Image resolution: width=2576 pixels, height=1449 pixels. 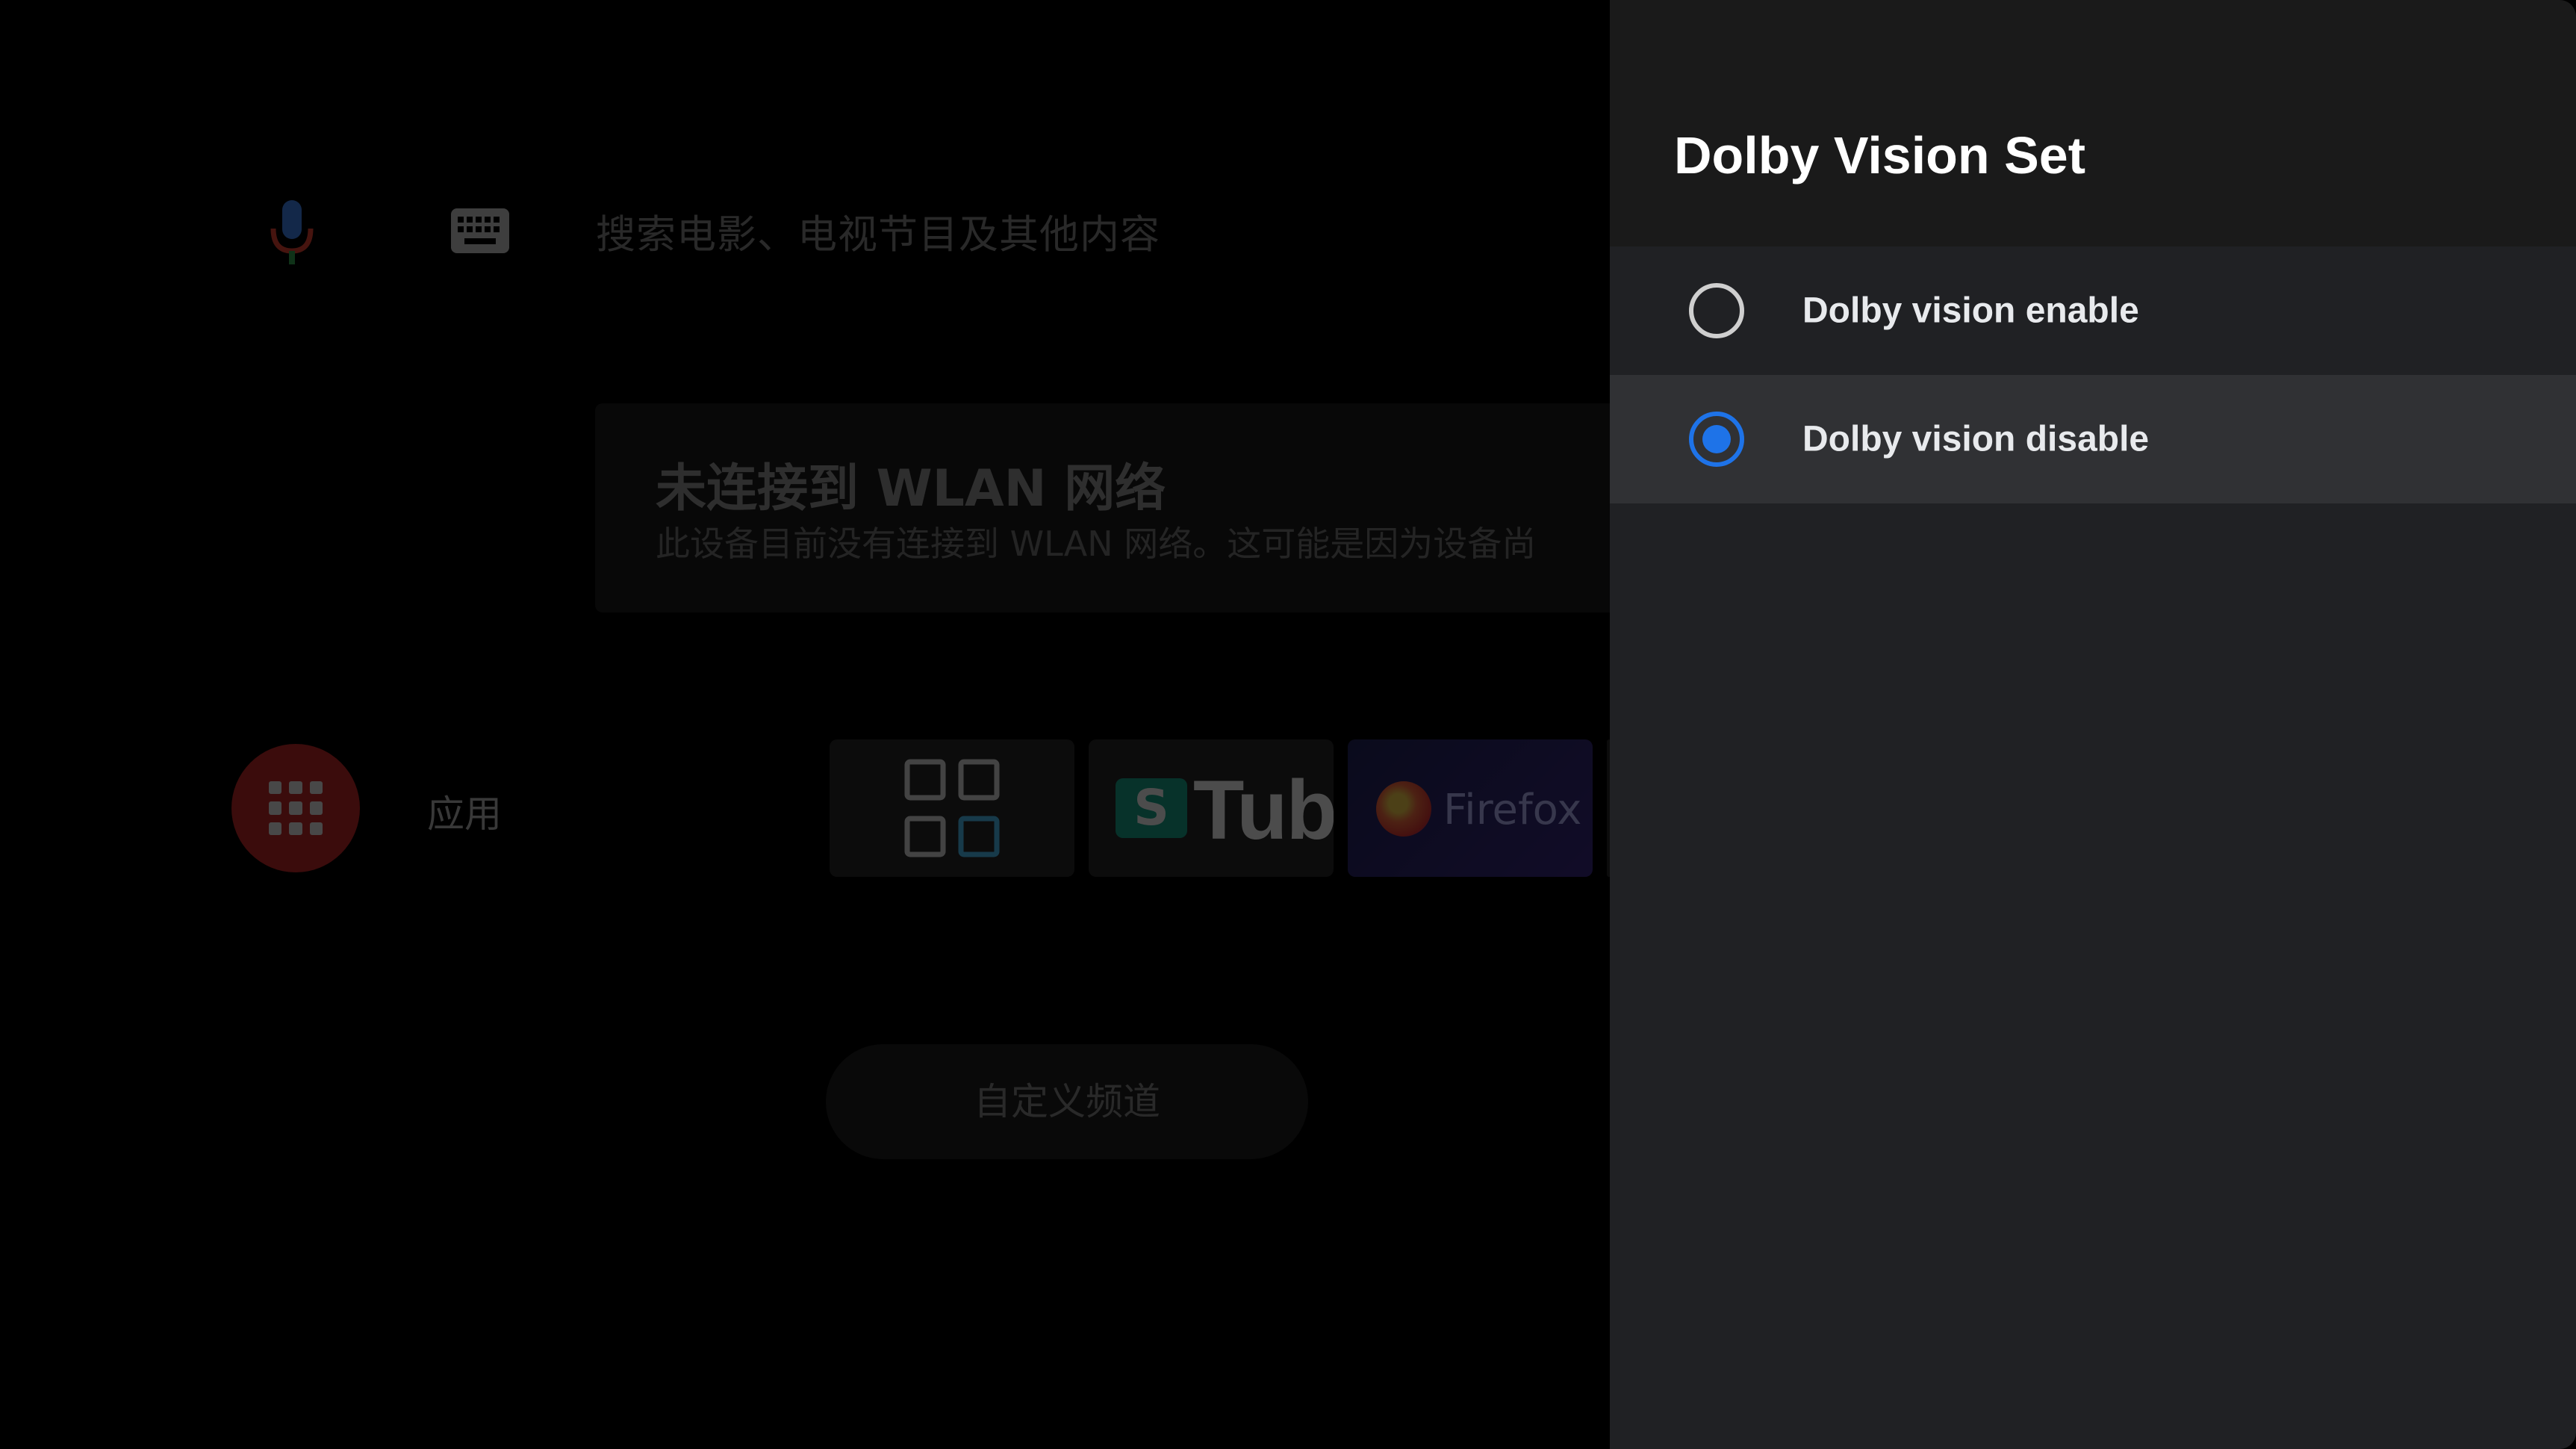 I want to click on firefox-wordmark: Firefox, so click(x=1512, y=810).